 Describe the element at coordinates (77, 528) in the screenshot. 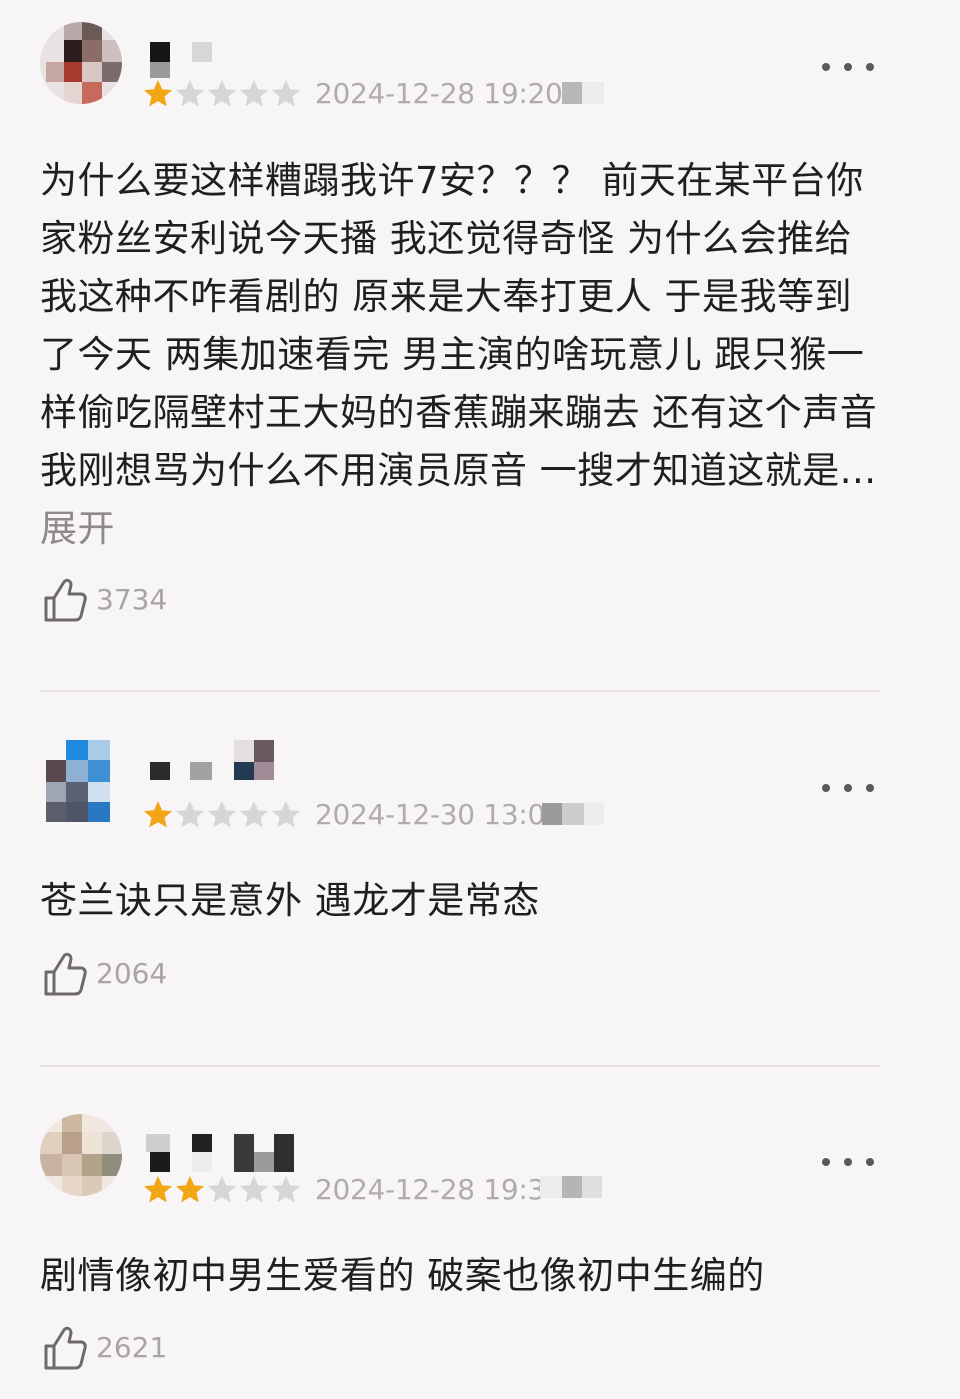

I see `expand-link: 展开` at that location.